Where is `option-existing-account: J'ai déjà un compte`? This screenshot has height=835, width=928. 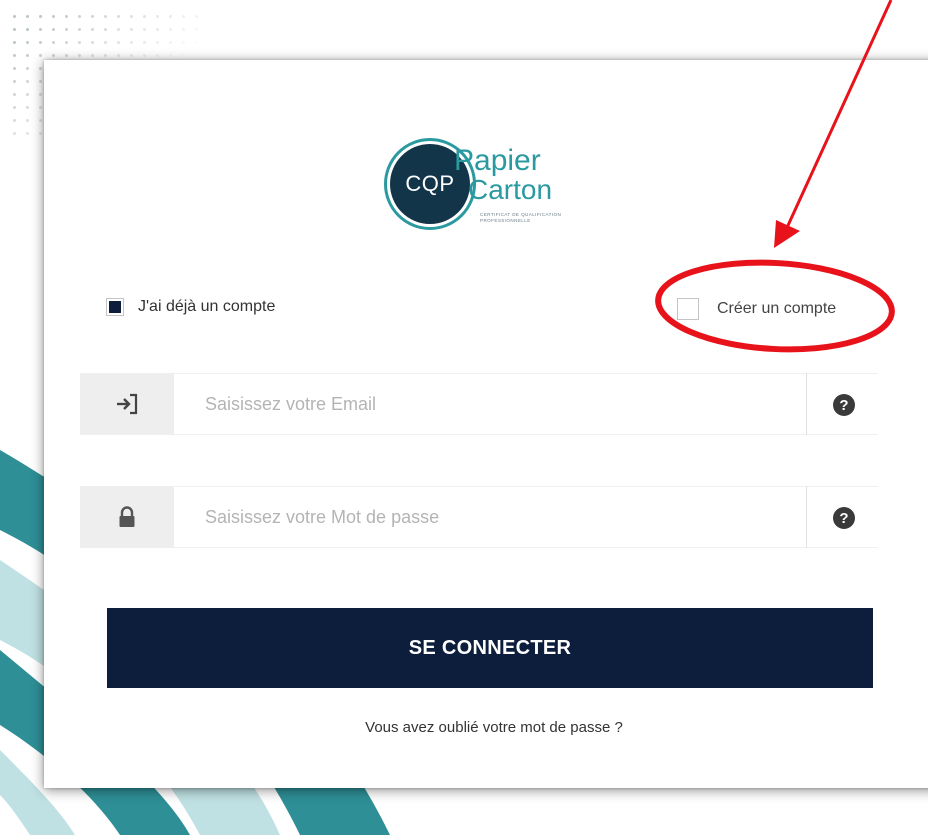 option-existing-account: J'ai déjà un compte is located at coordinates (190, 307).